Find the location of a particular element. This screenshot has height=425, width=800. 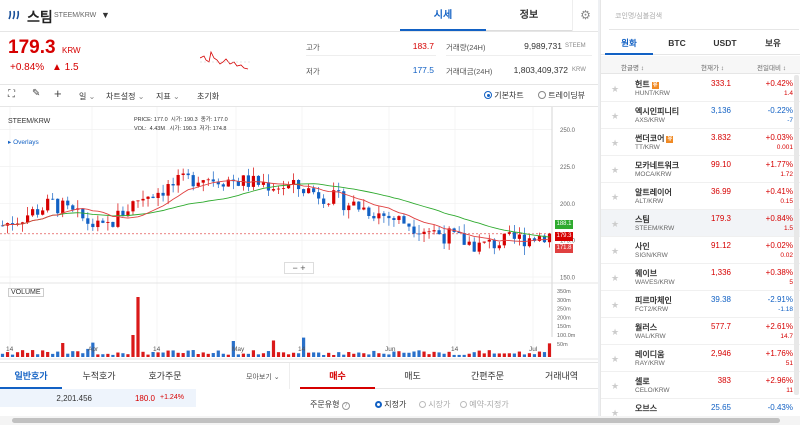

coin-row: ★ 오브스 25.65 -0.43% is located at coordinates (700, 407).